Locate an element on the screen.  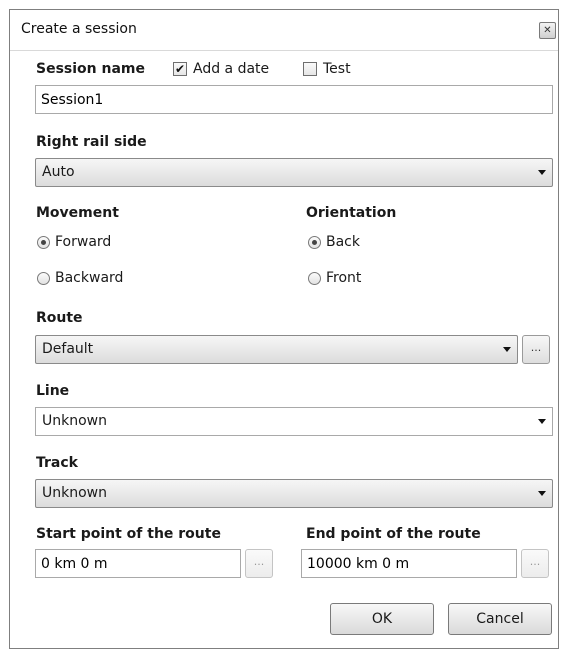
front-label: Front is located at coordinates (344, 278).